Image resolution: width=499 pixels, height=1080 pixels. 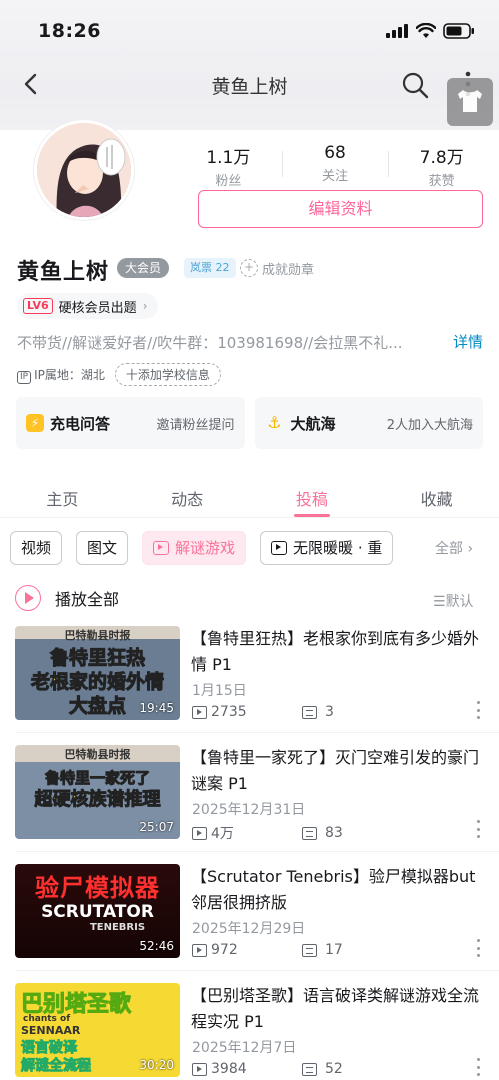 I want to click on stat-value: 7.8万, so click(x=441, y=158).